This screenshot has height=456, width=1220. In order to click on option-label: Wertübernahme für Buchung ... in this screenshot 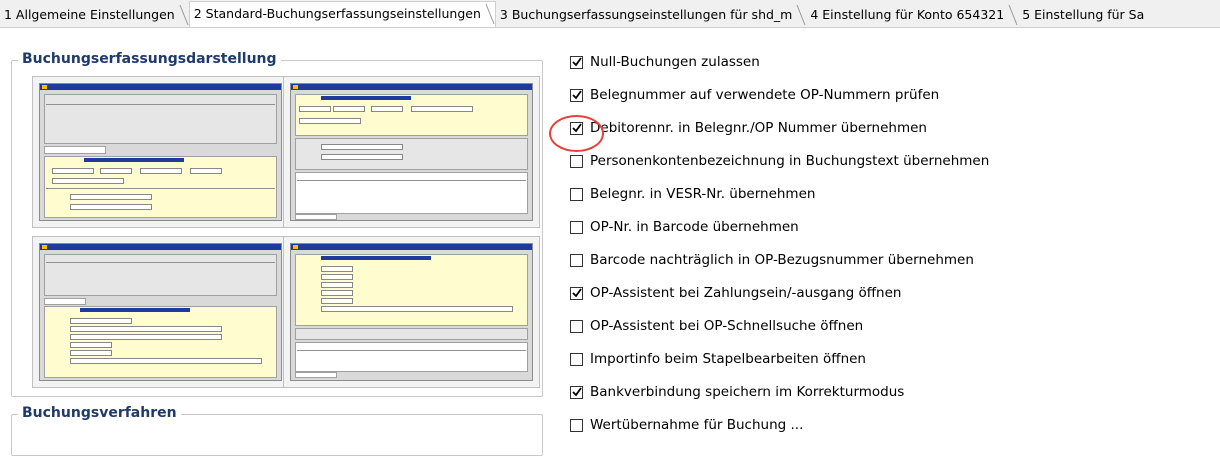, I will do `click(697, 425)`.